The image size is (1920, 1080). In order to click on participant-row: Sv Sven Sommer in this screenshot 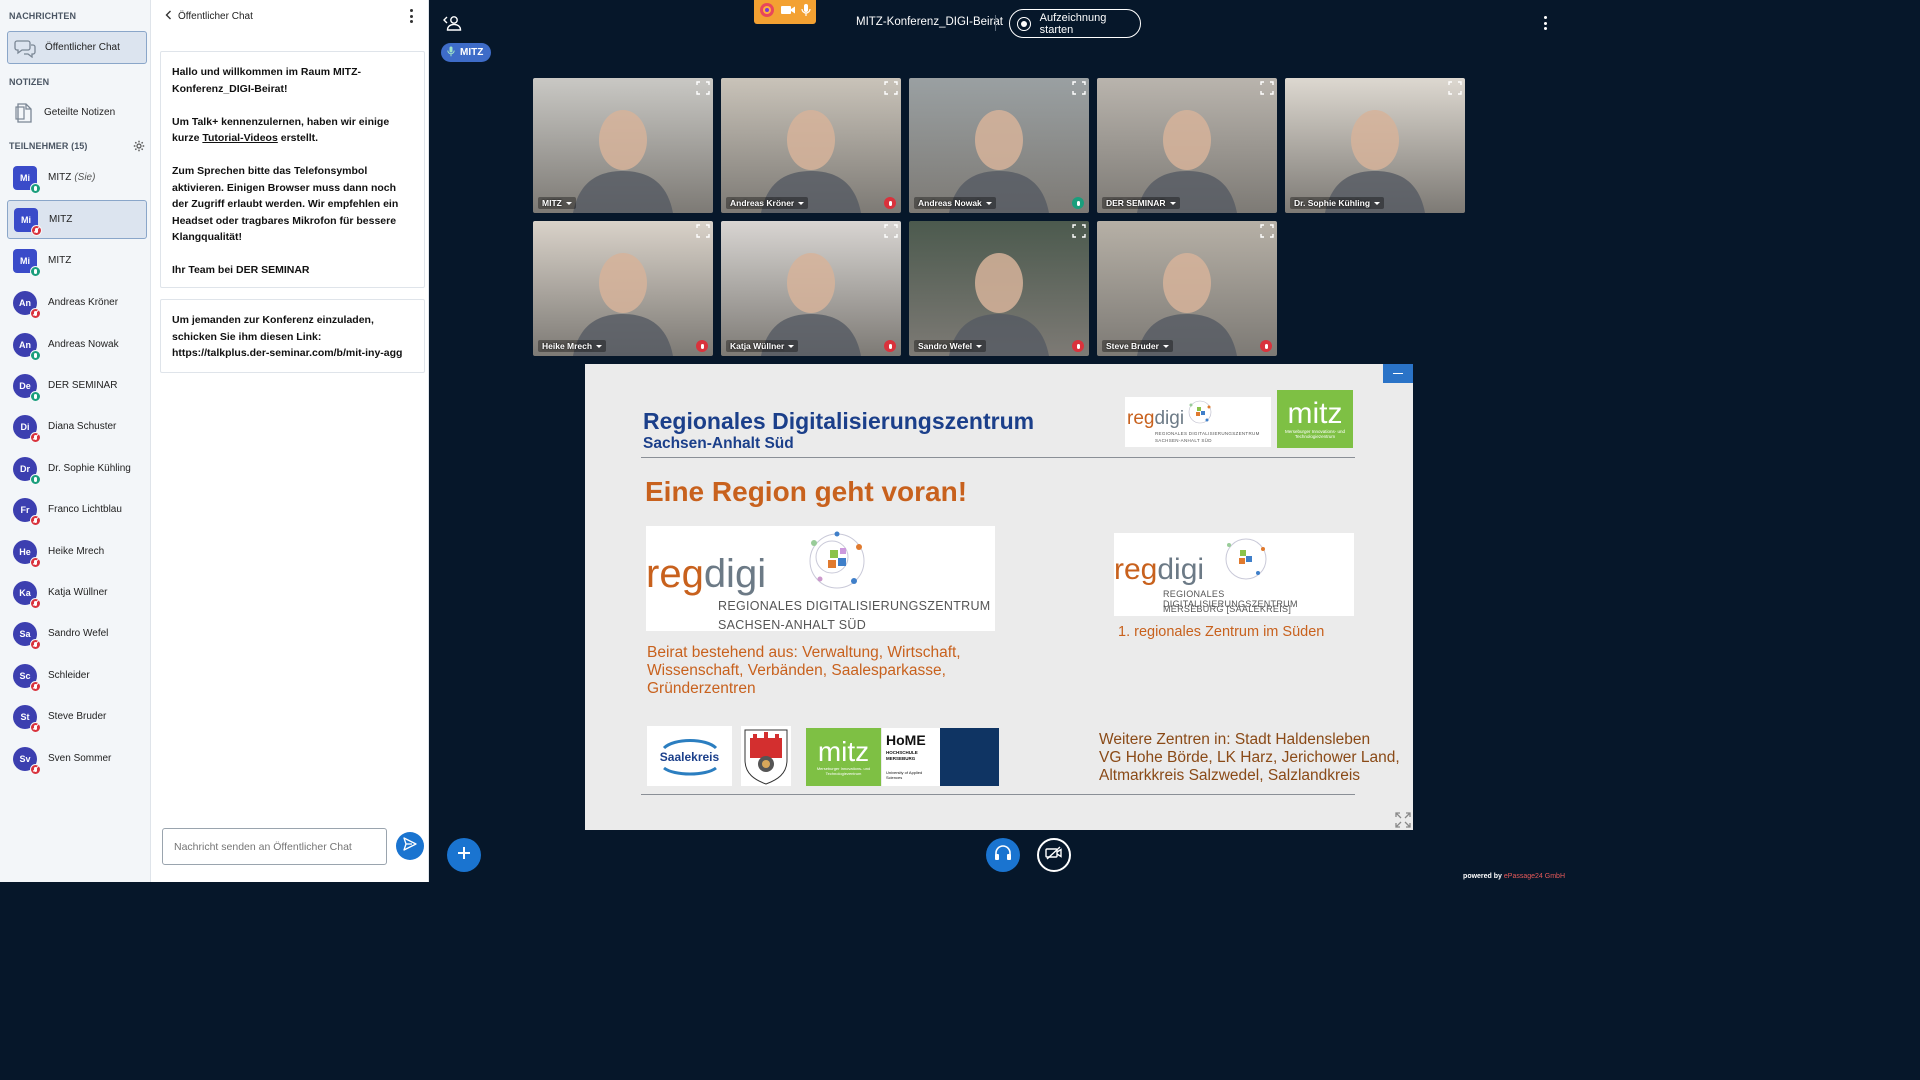, I will do `click(77, 758)`.